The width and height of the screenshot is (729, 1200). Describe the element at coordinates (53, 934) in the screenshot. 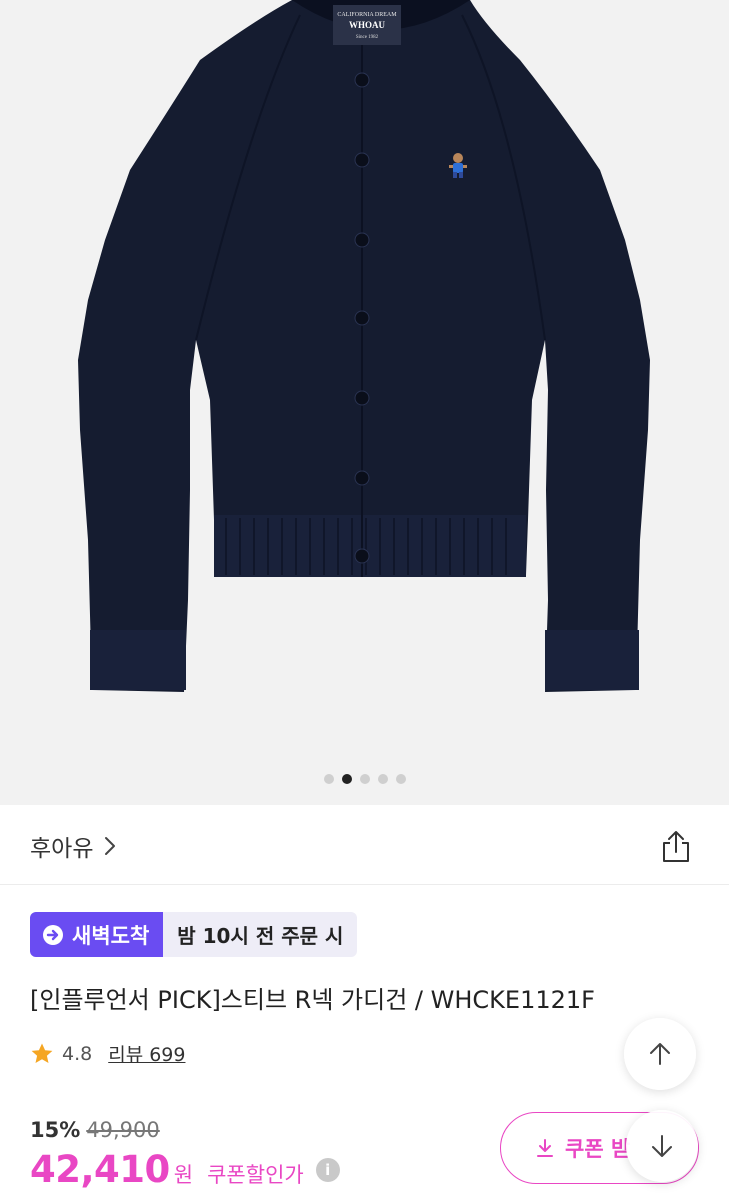

I see `arrow-circle-icon` at that location.